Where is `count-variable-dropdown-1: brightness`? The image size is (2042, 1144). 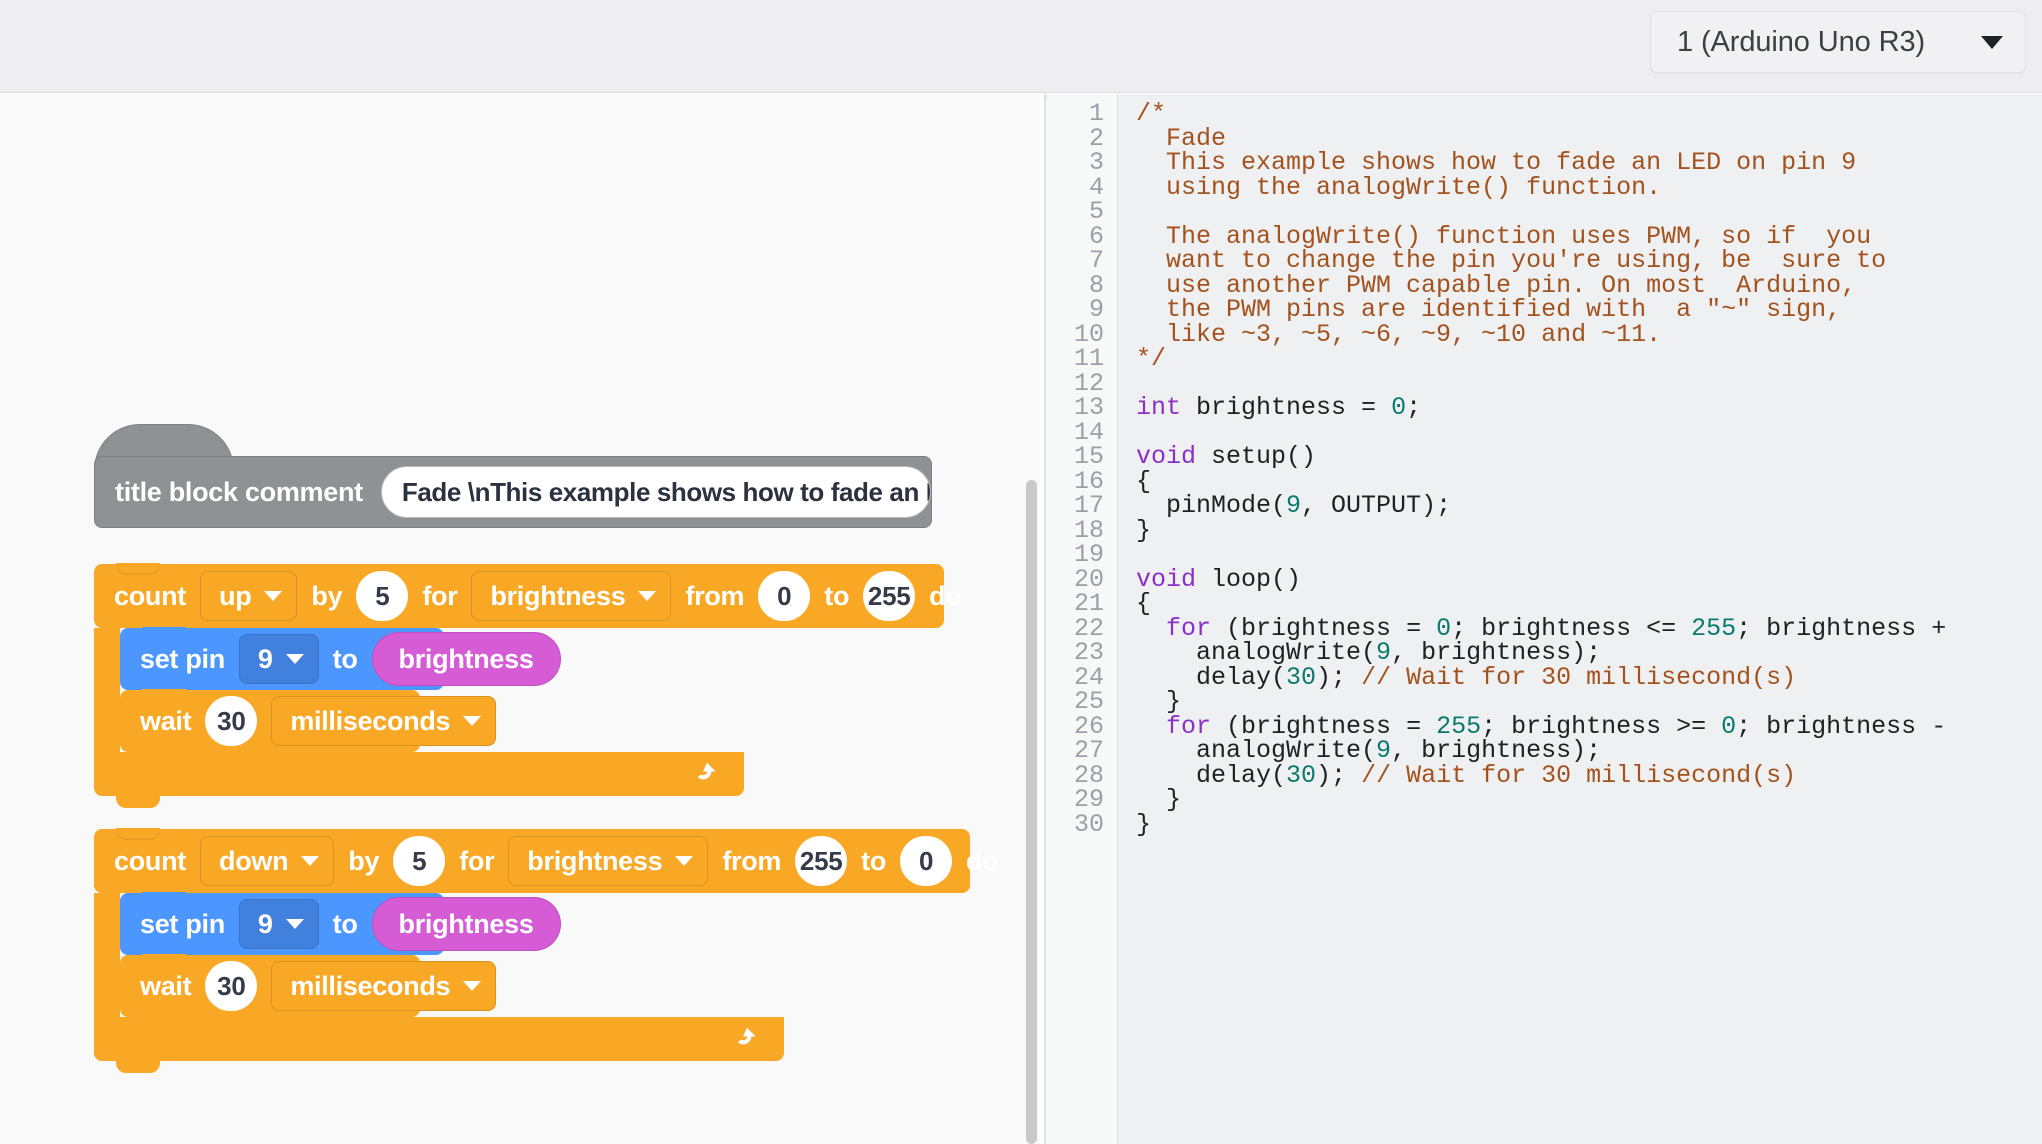 count-variable-dropdown-1: brightness is located at coordinates (571, 596).